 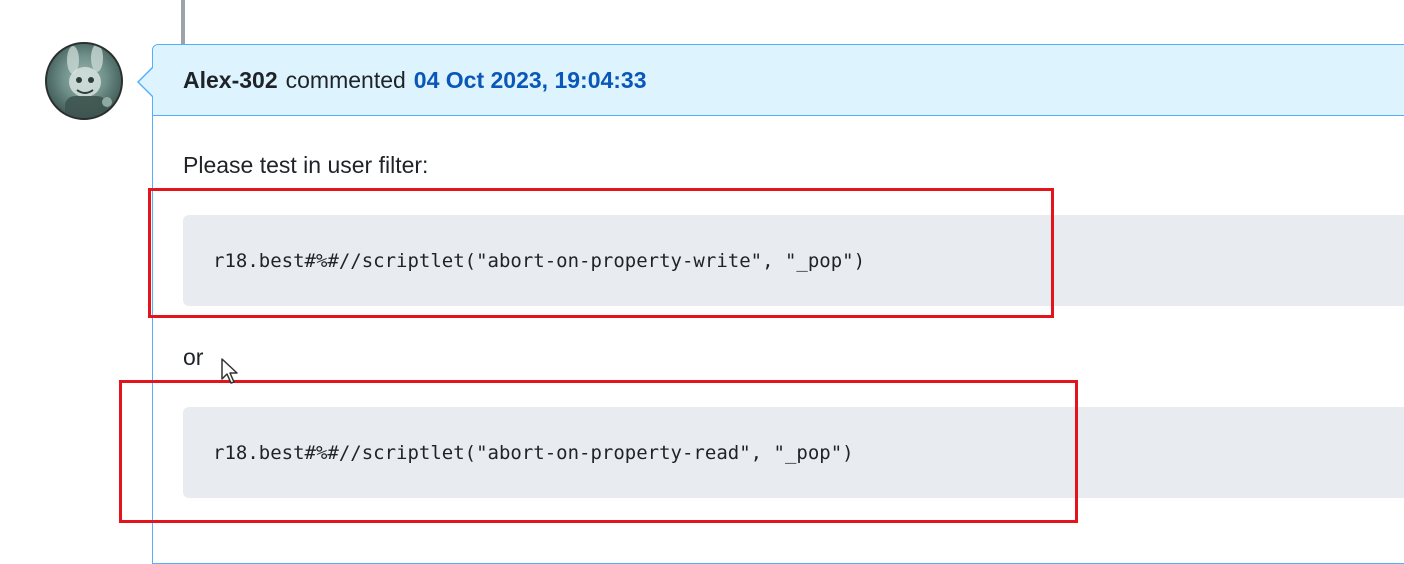 I want to click on intro-text: Please test in user filter:, so click(x=306, y=165).